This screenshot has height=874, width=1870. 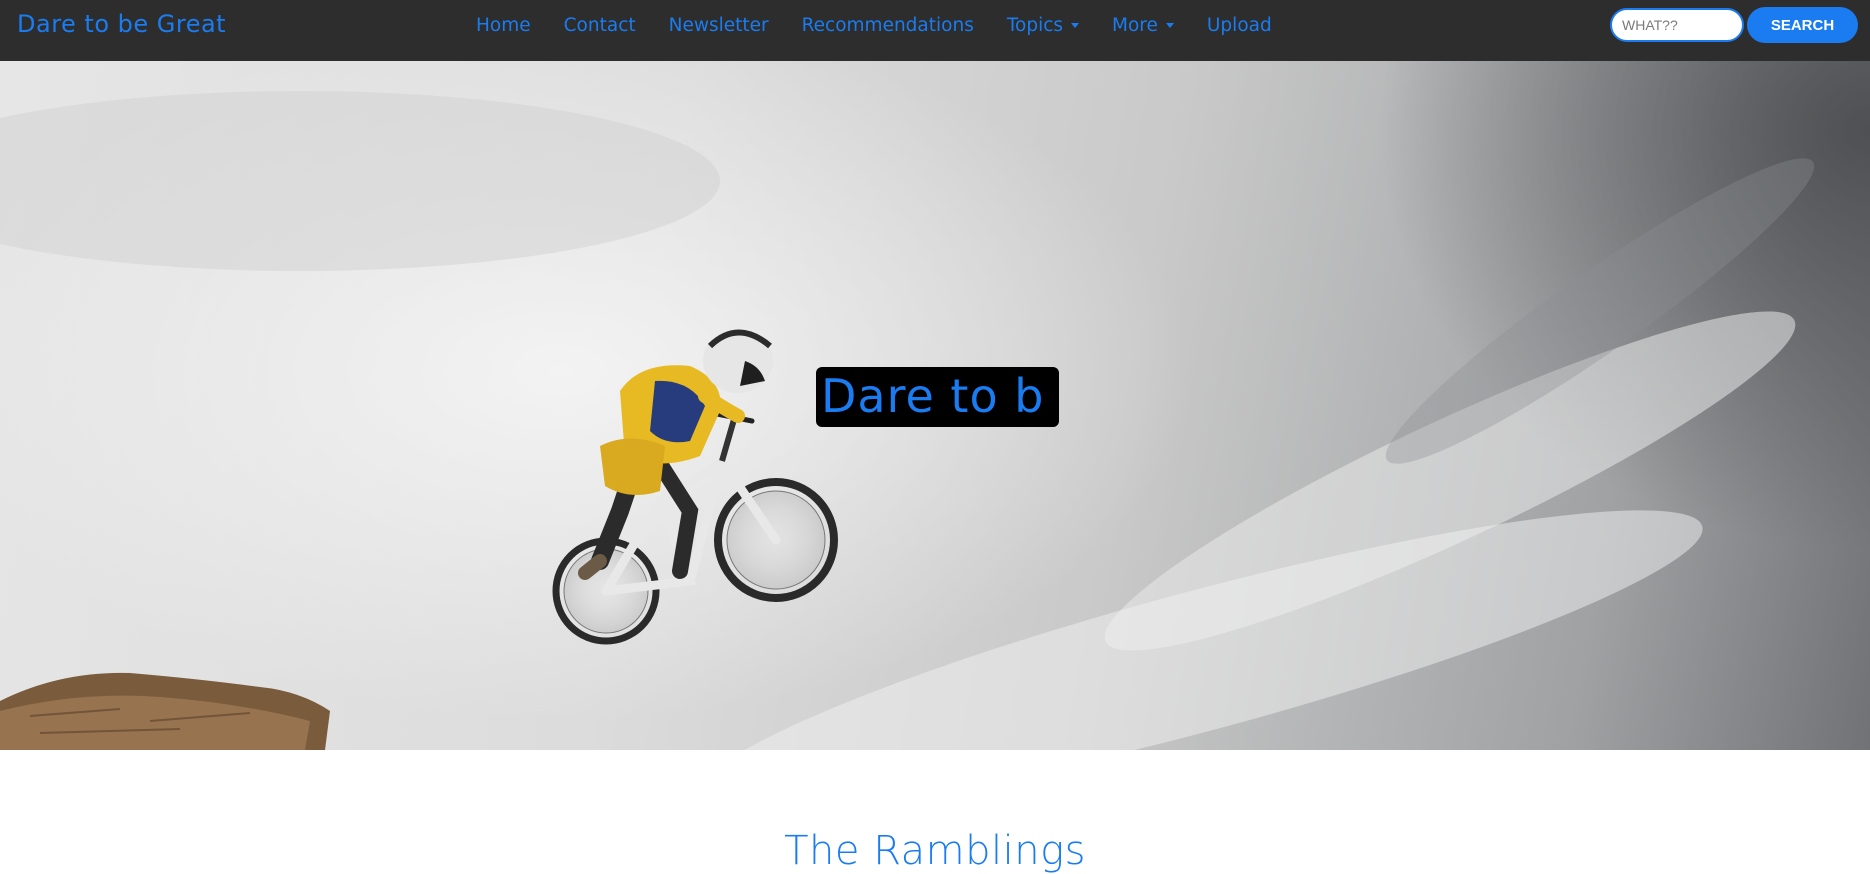 I want to click on nav-home-link: Home, so click(x=503, y=25).